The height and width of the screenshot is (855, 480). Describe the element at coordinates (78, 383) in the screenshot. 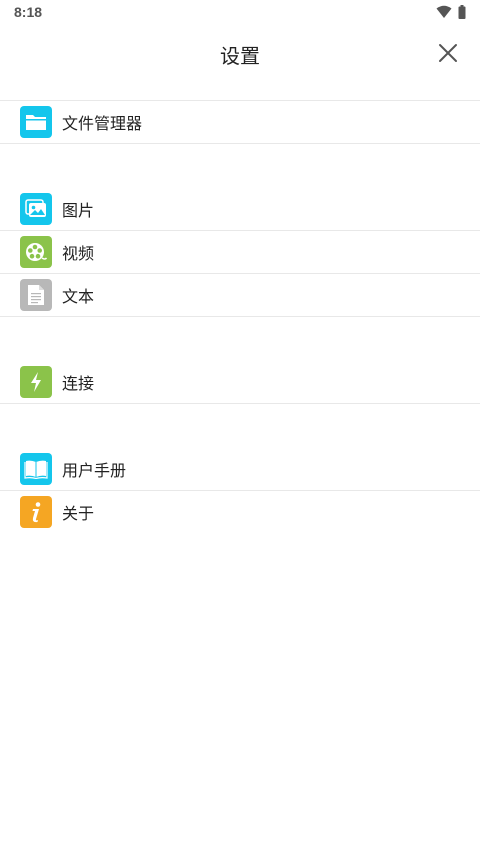

I see `menu-item-label: 连接` at that location.